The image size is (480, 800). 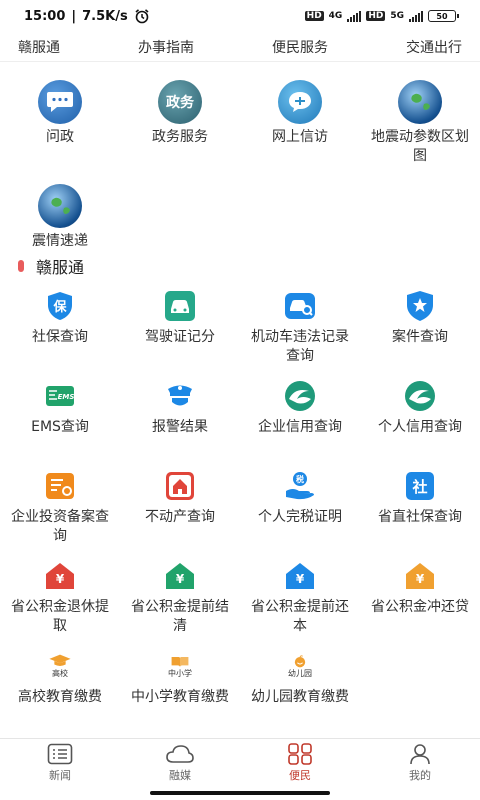 I want to click on status-left: 15:00 | 7.5K/s, so click(x=87, y=16).